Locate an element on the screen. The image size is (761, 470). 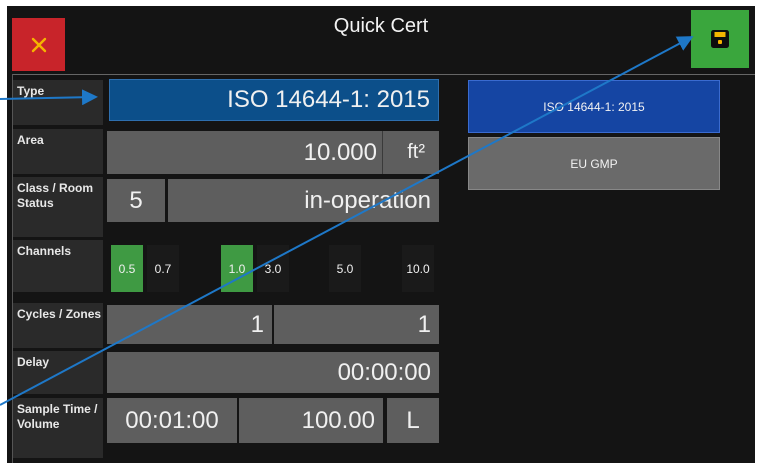
standard-iso-14644-1: ISO 14644-1: 2015 is located at coordinates (594, 106).